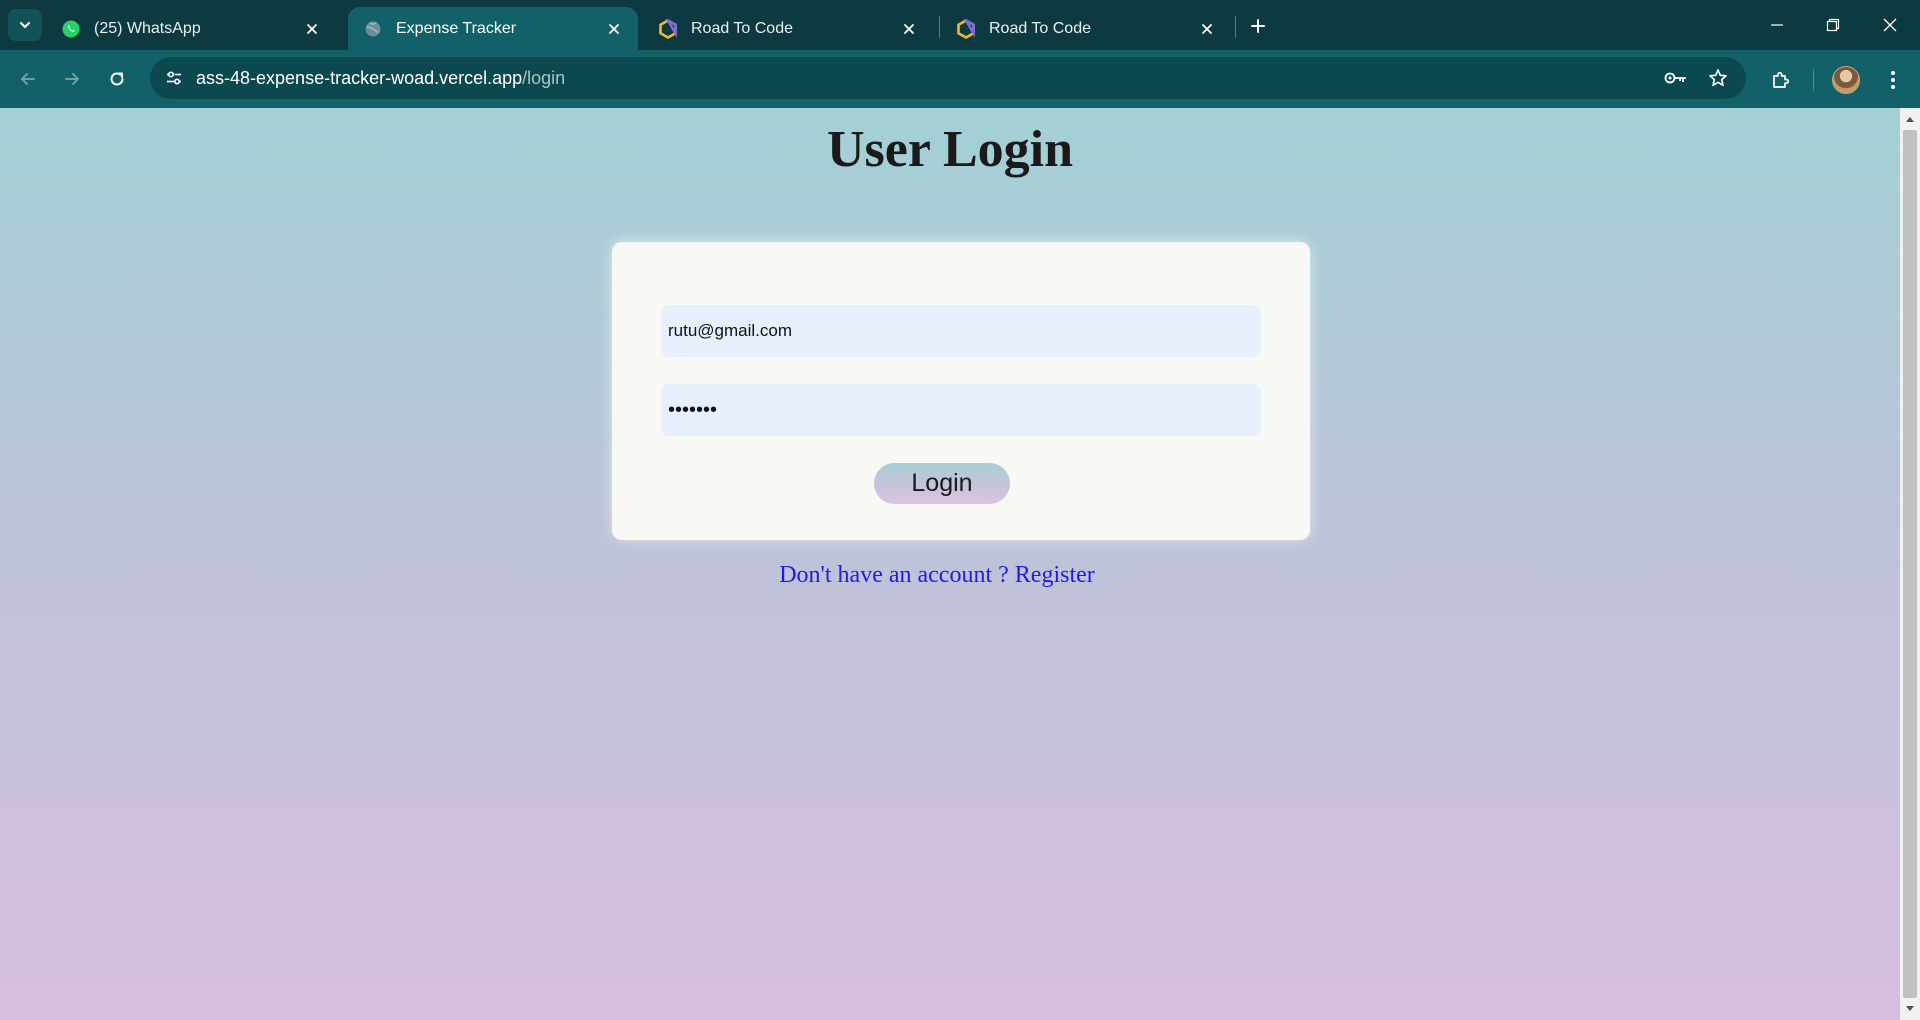 This screenshot has width=1920, height=1020. I want to click on scroll-thumb, so click(1910, 564).